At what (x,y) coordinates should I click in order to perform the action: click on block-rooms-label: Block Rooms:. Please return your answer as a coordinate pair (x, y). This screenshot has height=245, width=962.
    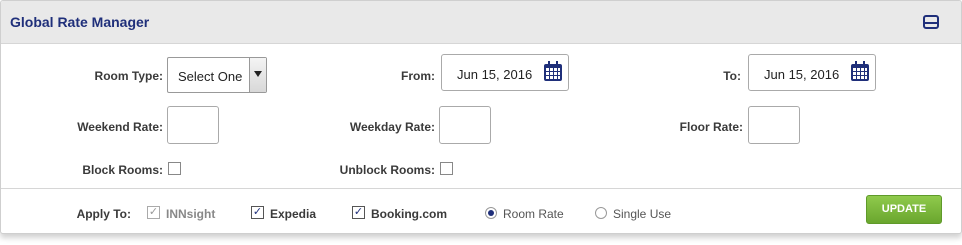
    Looking at the image, I should click on (122, 170).